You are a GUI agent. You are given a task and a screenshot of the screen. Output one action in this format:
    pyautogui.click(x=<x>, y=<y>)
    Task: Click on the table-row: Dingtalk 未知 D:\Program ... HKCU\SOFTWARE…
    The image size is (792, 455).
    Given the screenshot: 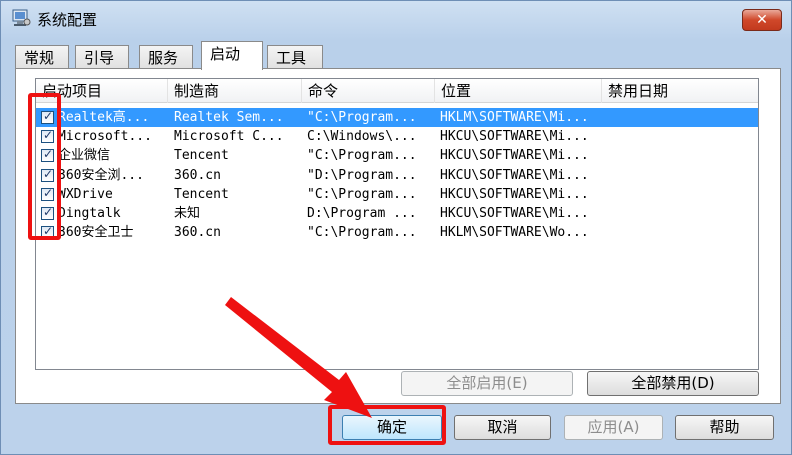 What is the action you would take?
    pyautogui.click(x=397, y=213)
    